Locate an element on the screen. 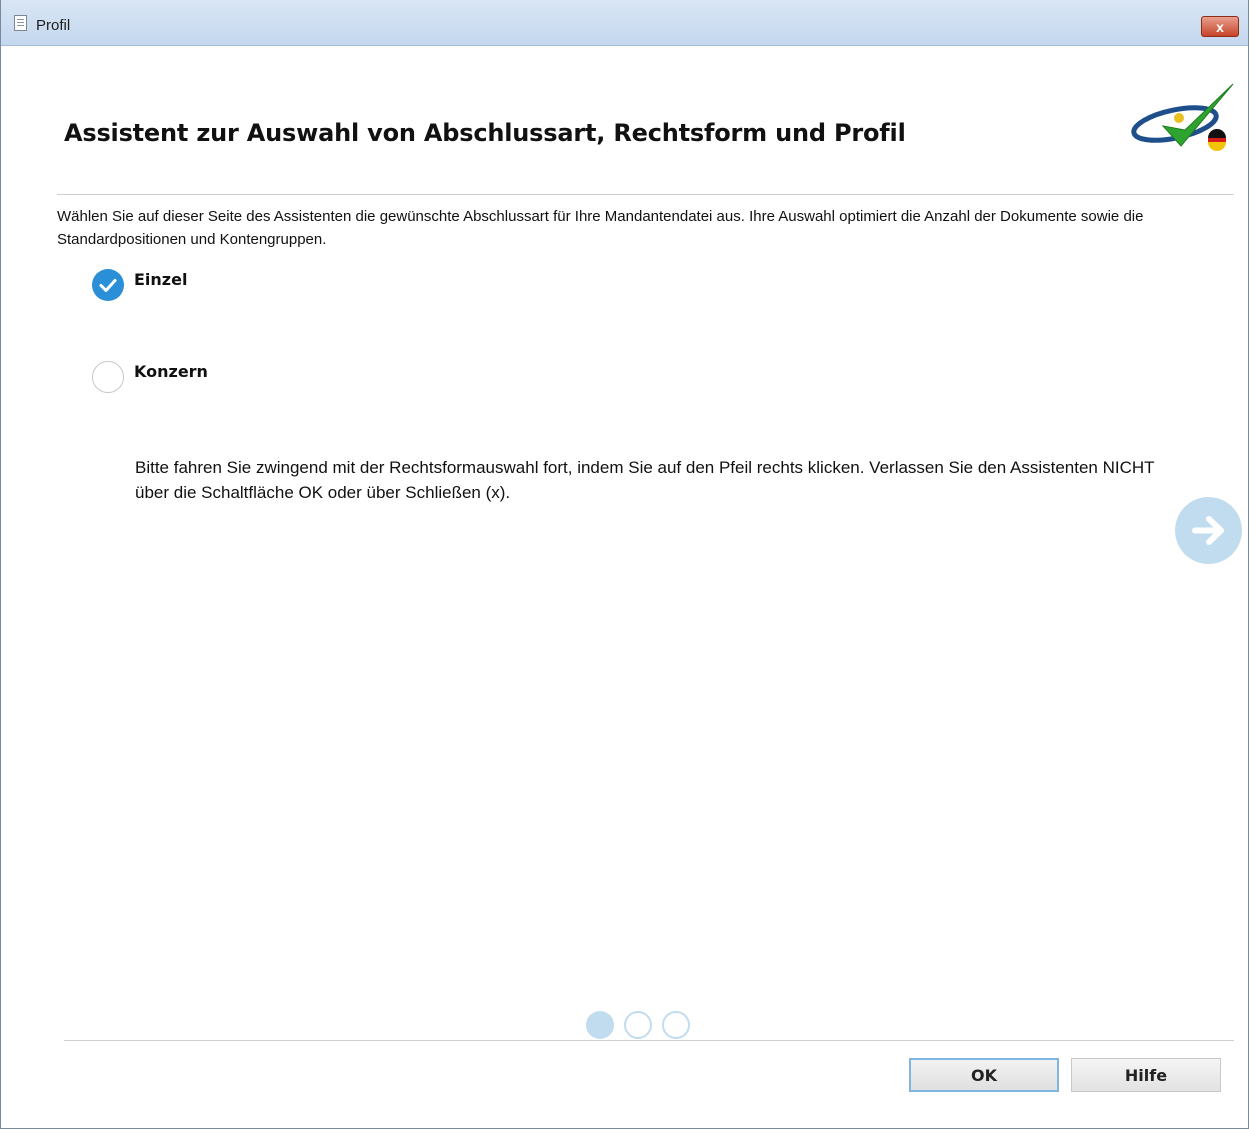 This screenshot has width=1249, height=1129. arrow-right-icon is located at coordinates (1208, 530).